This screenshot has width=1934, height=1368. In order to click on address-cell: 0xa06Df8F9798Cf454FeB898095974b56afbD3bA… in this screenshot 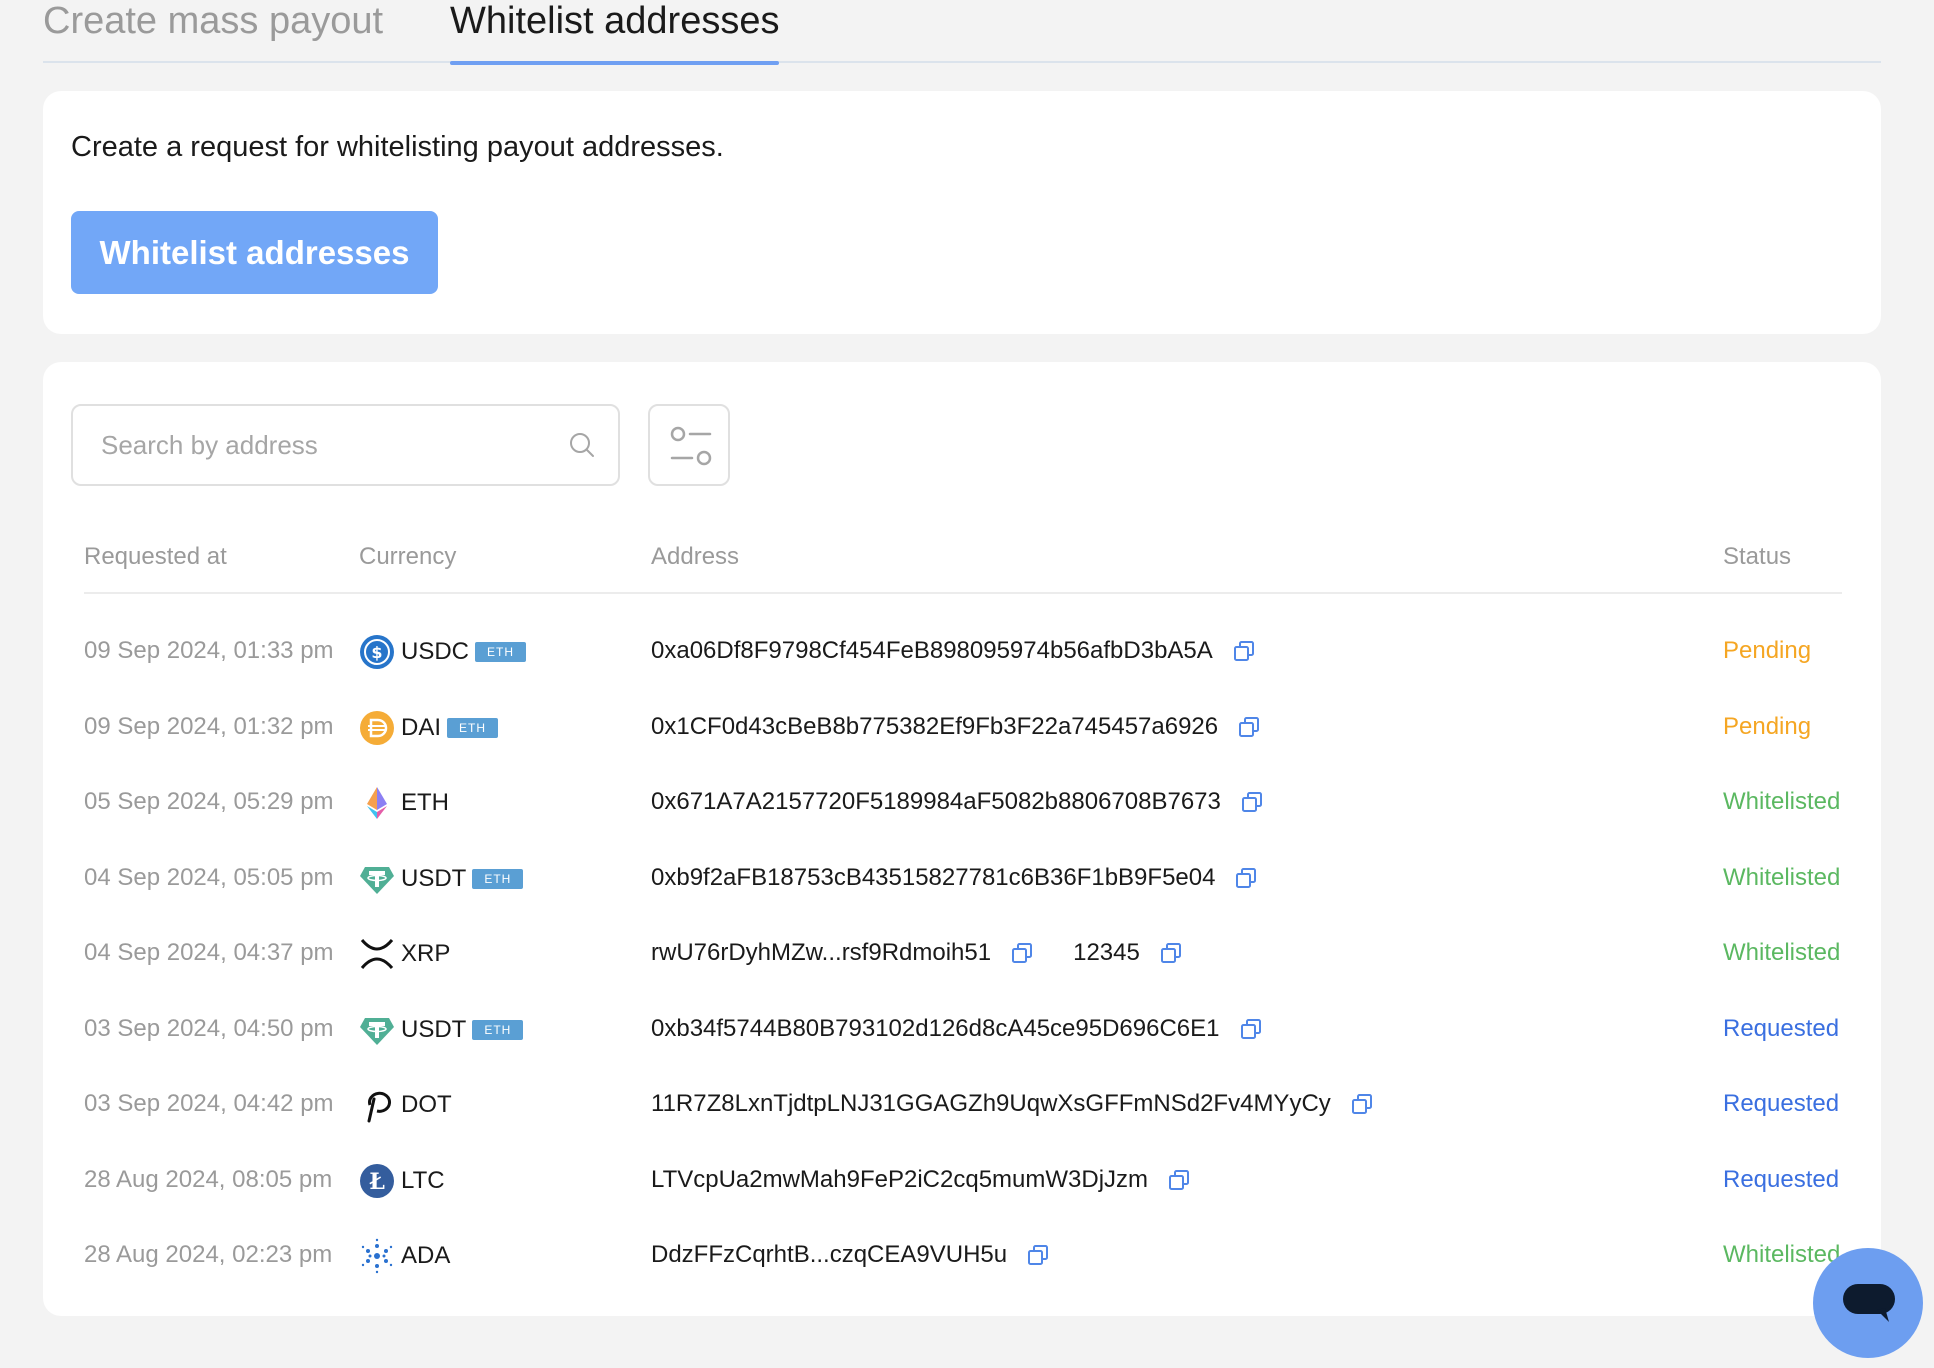, I will do `click(953, 651)`.